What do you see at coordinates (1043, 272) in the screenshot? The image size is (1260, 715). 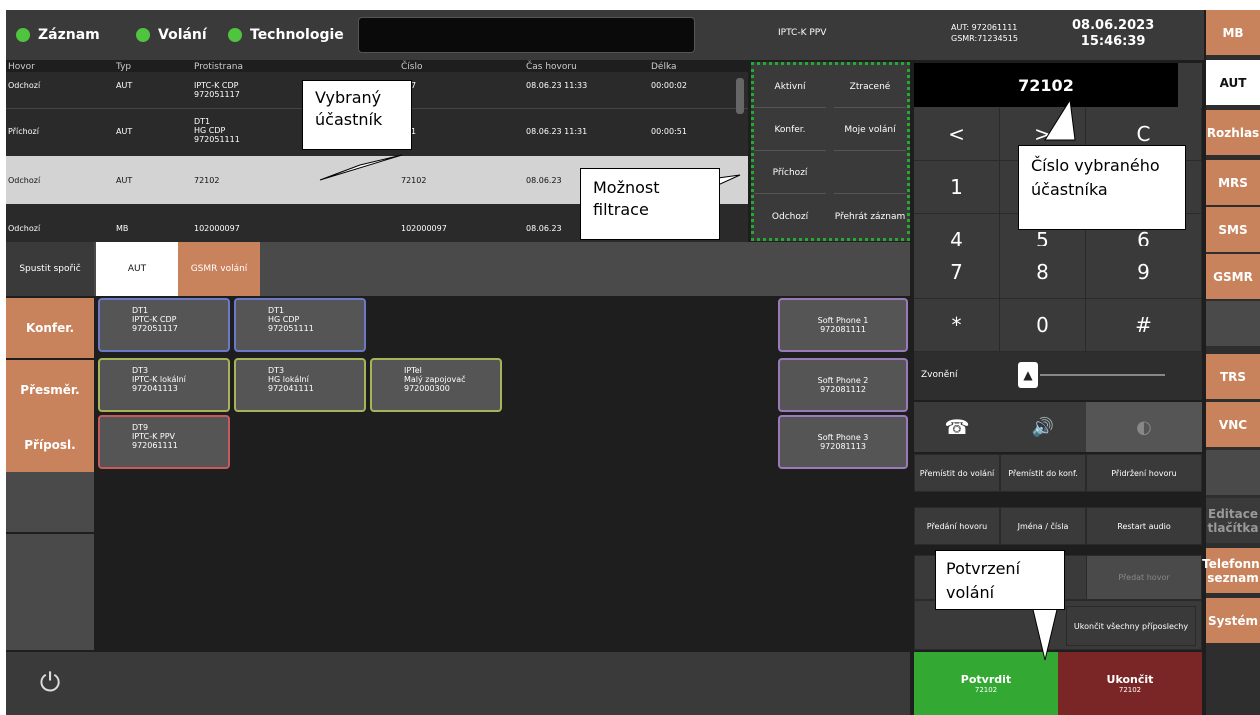 I see `key-8: 8` at bounding box center [1043, 272].